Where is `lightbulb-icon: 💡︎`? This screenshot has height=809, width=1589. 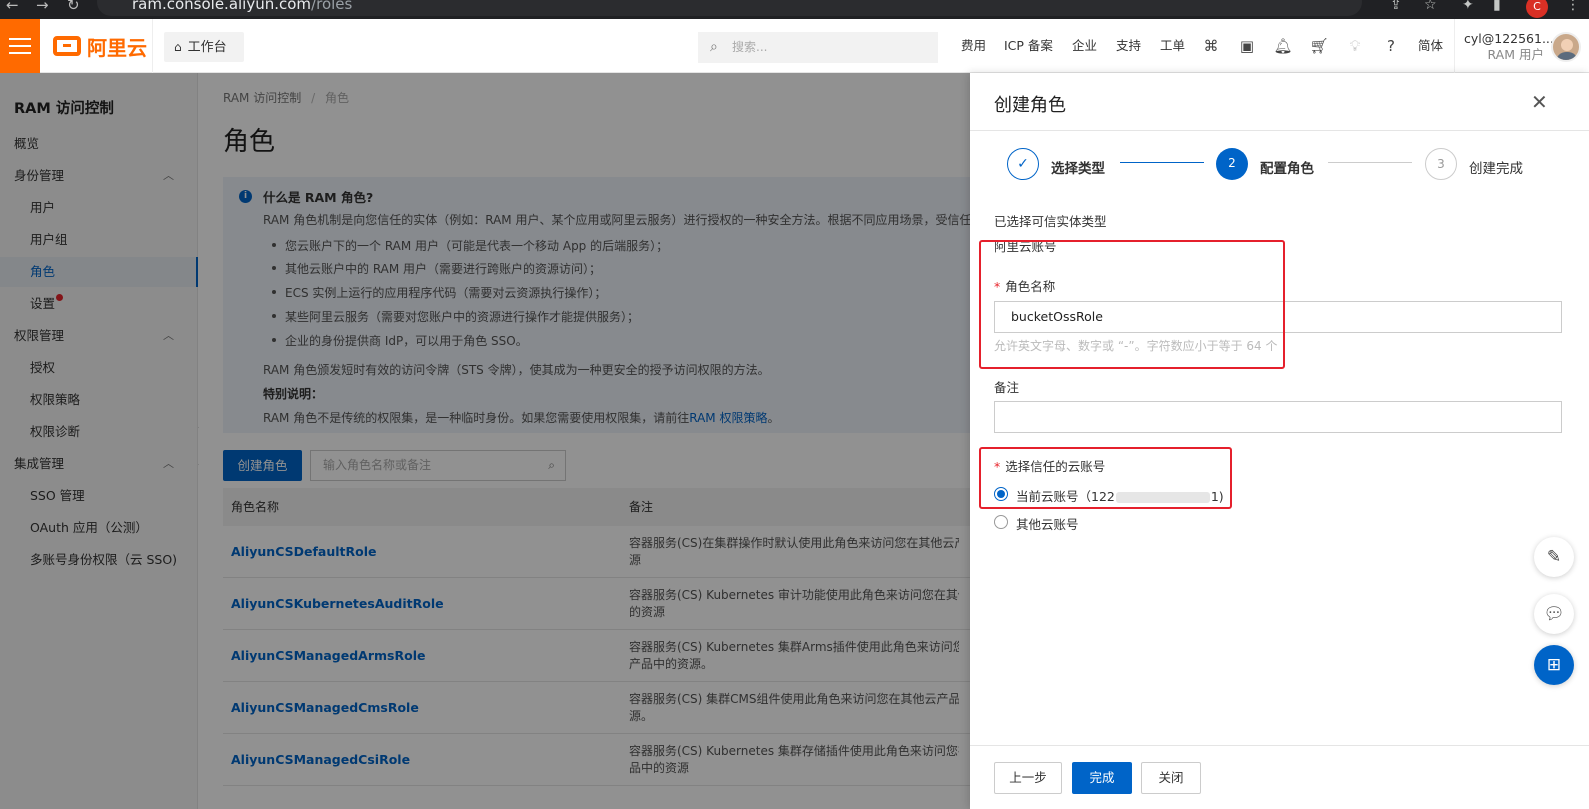 lightbulb-icon: 💡︎ is located at coordinates (1355, 46).